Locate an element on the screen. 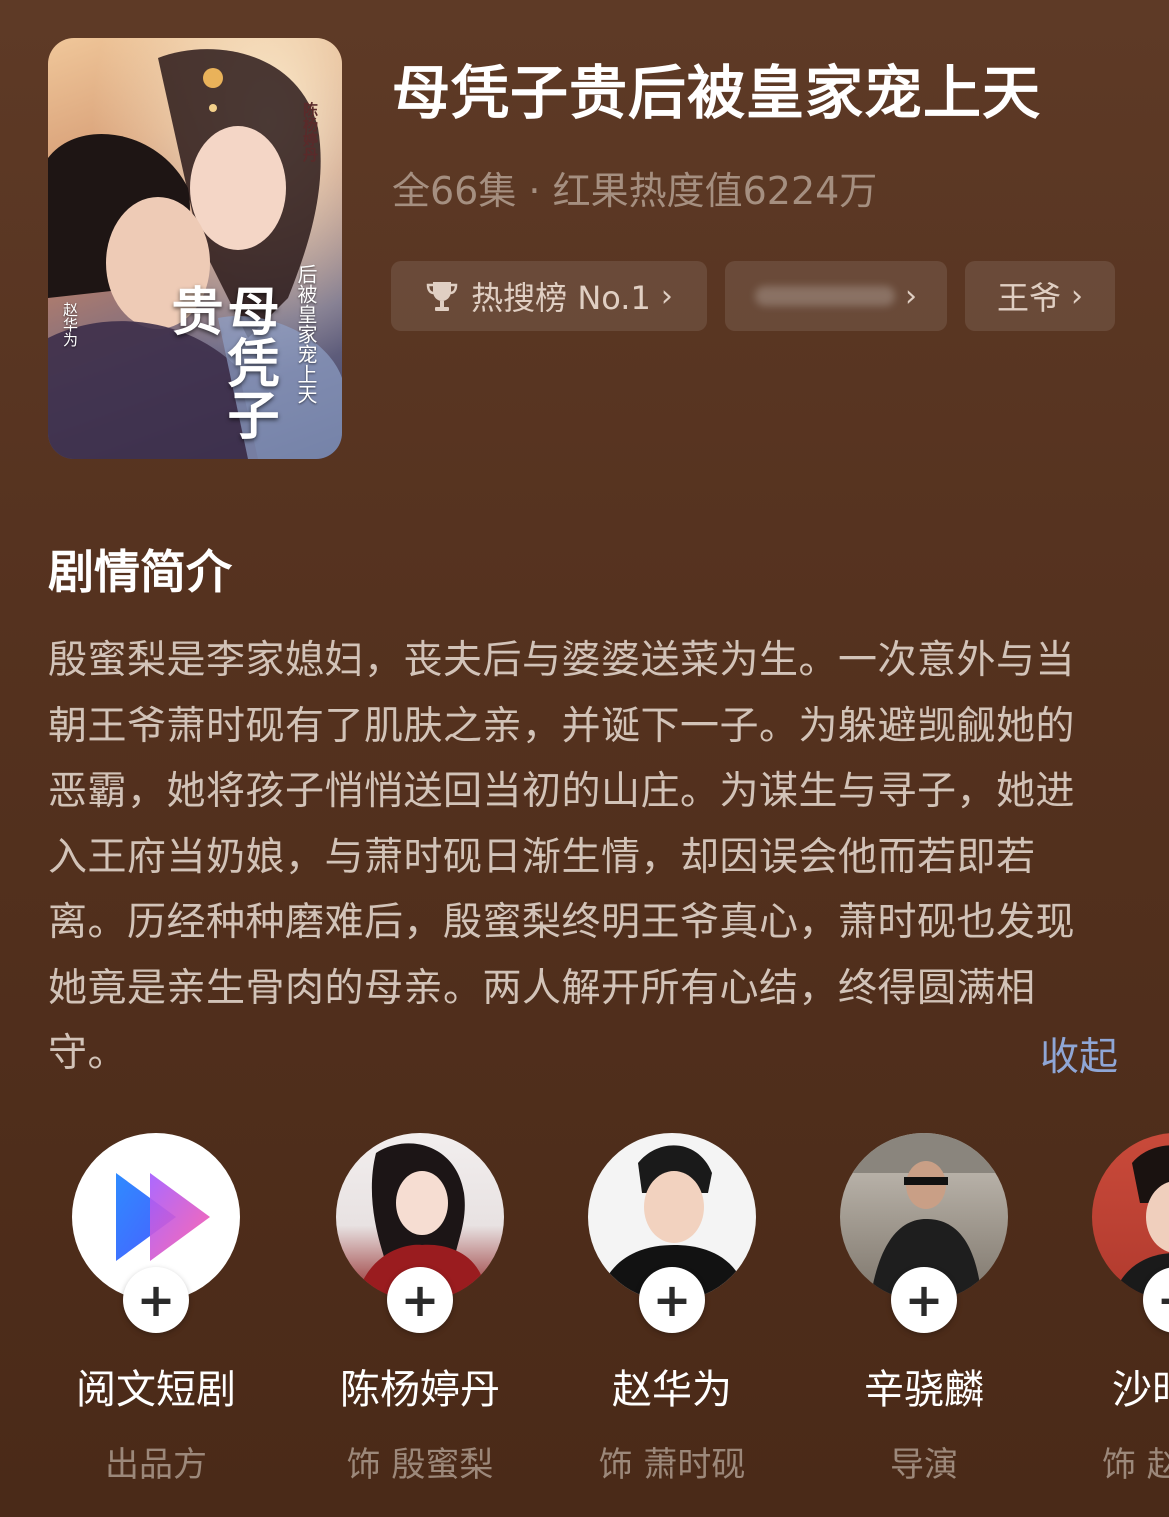  cast-item-actor: + 赵华为 饰 萧时砚 is located at coordinates (672, 1309).